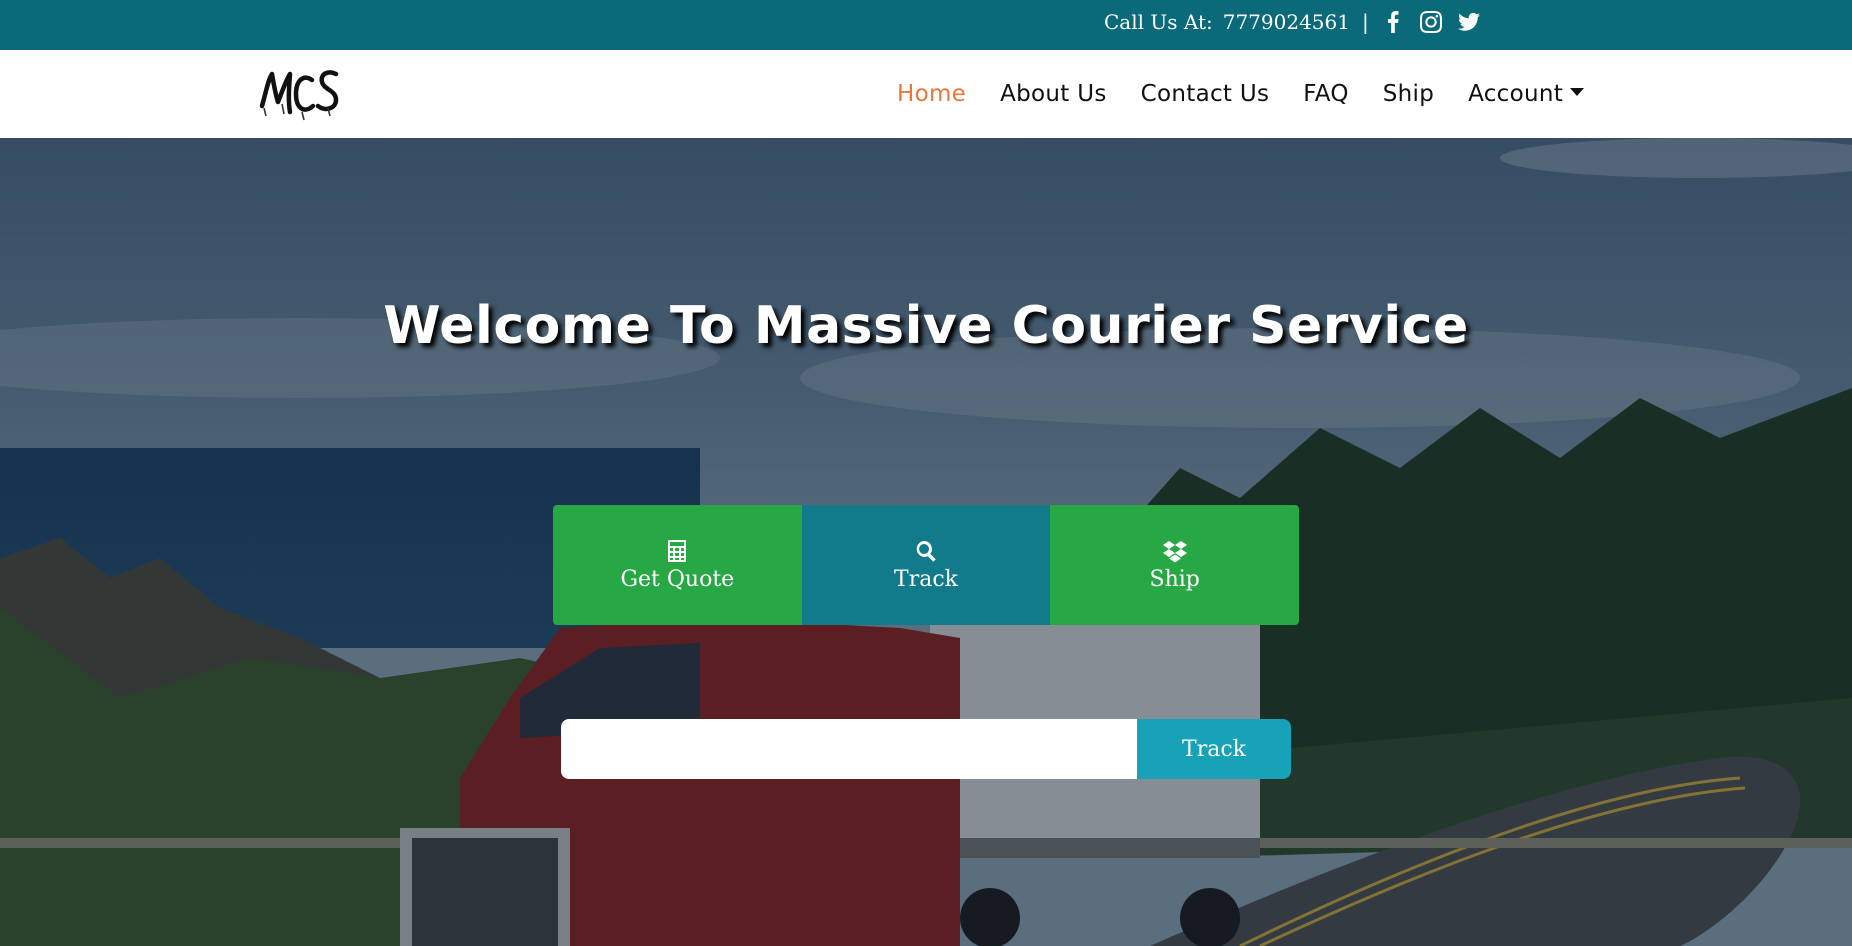 Image resolution: width=1852 pixels, height=946 pixels. I want to click on get-quote-tab: Get Quote, so click(677, 565).